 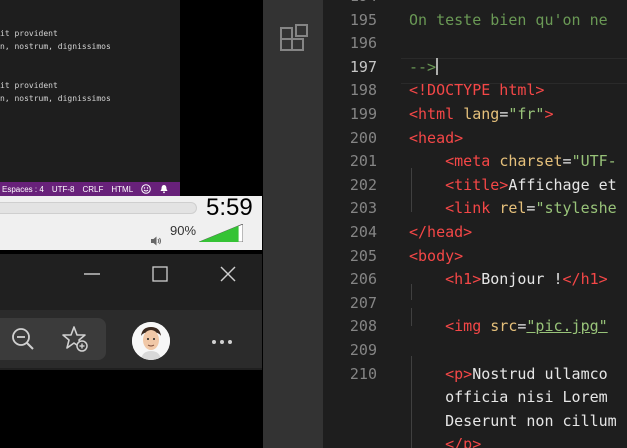 I want to click on line-number: 198, so click(x=363, y=90).